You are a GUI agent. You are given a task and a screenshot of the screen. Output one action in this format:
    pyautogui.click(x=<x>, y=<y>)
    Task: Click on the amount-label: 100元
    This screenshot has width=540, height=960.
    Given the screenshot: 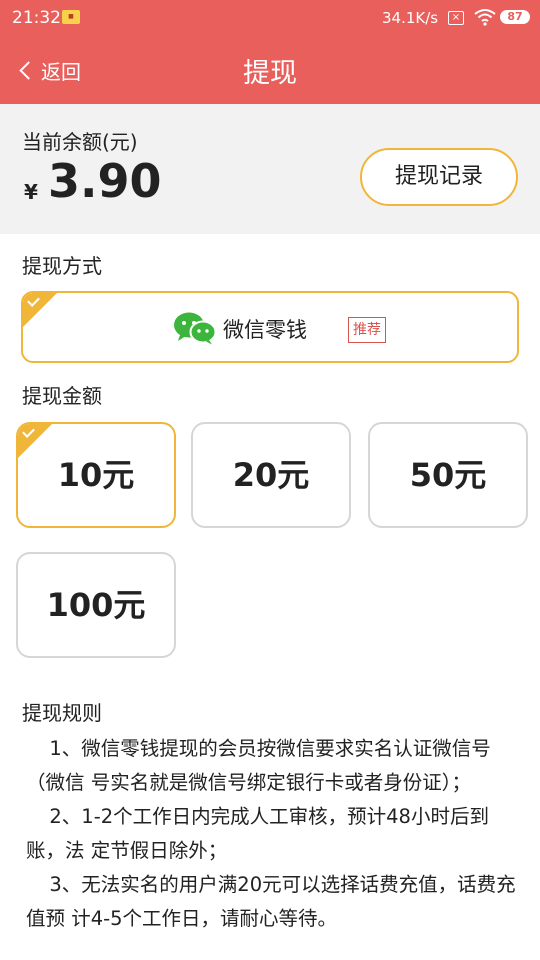 What is the action you would take?
    pyautogui.click(x=96, y=605)
    